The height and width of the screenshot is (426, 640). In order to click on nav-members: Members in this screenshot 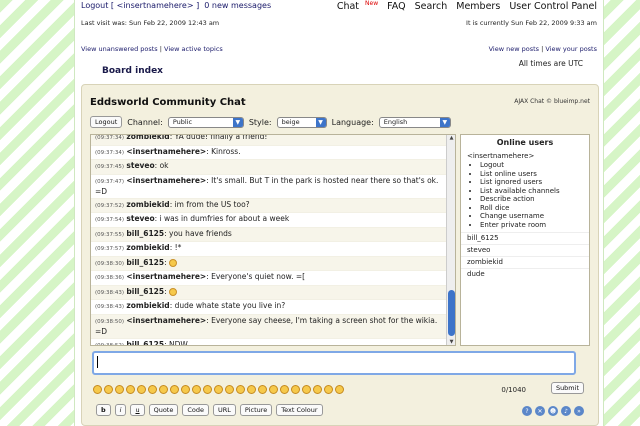, I will do `click(478, 6)`.